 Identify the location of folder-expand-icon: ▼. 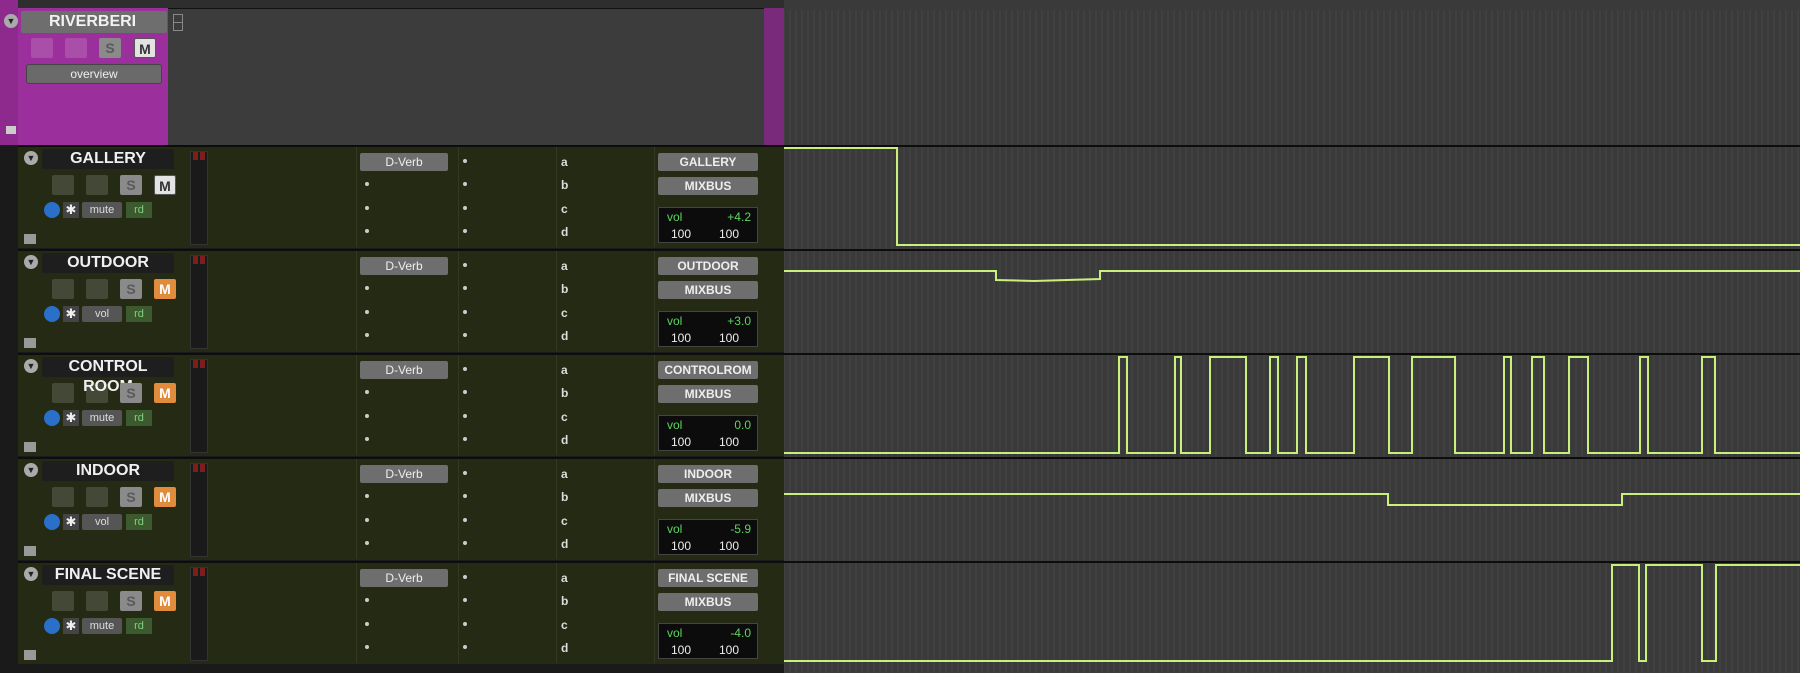
(11, 21).